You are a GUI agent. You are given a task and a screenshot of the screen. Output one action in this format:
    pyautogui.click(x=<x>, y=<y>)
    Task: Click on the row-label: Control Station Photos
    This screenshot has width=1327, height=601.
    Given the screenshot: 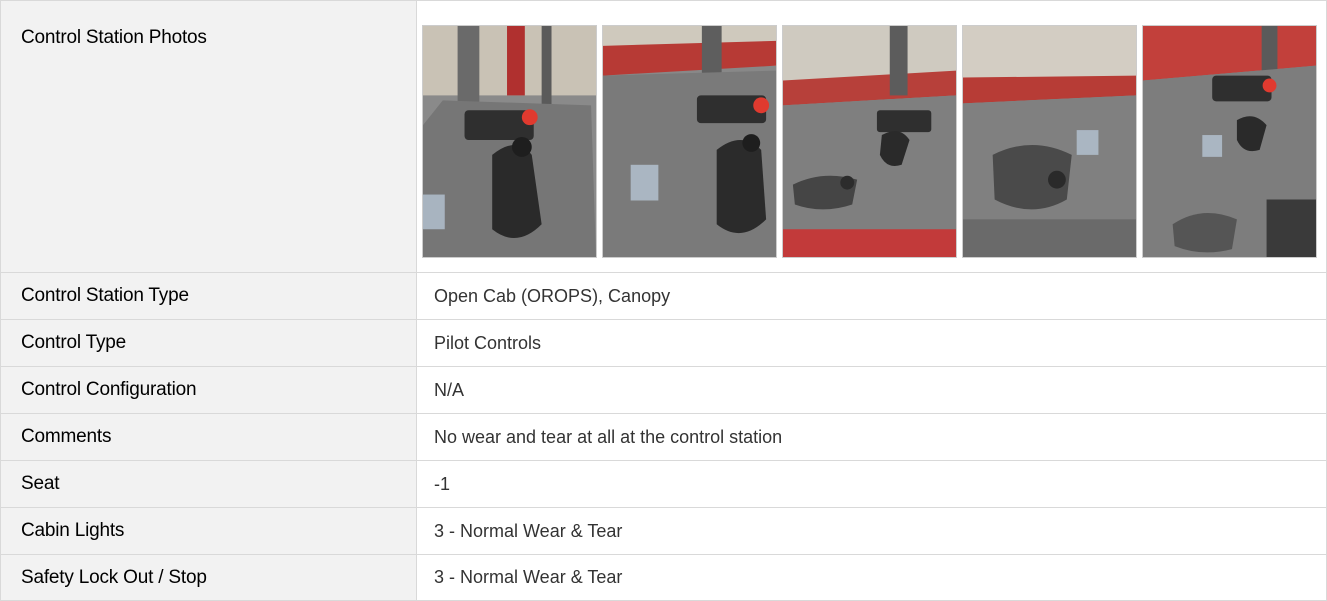 What is the action you would take?
    pyautogui.click(x=208, y=136)
    